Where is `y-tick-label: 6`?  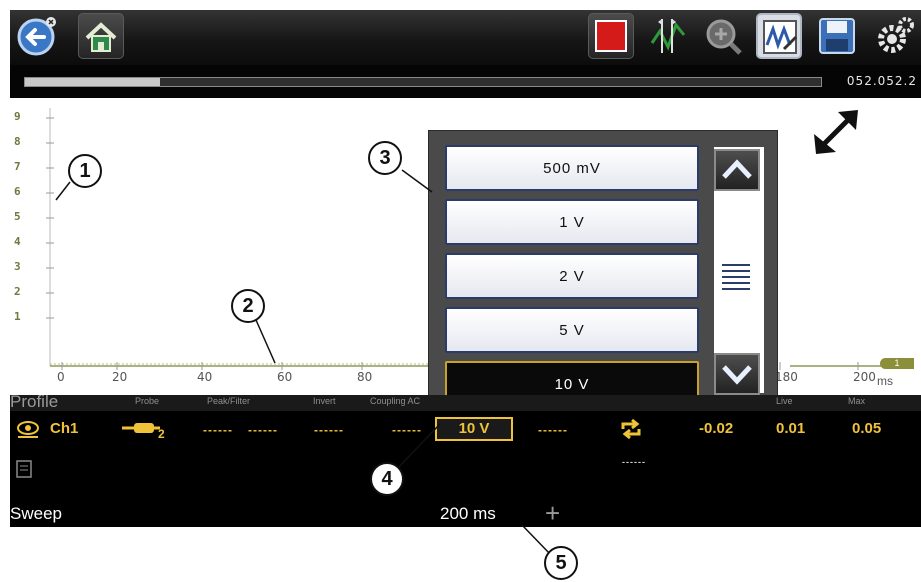 y-tick-label: 6 is located at coordinates (17, 191).